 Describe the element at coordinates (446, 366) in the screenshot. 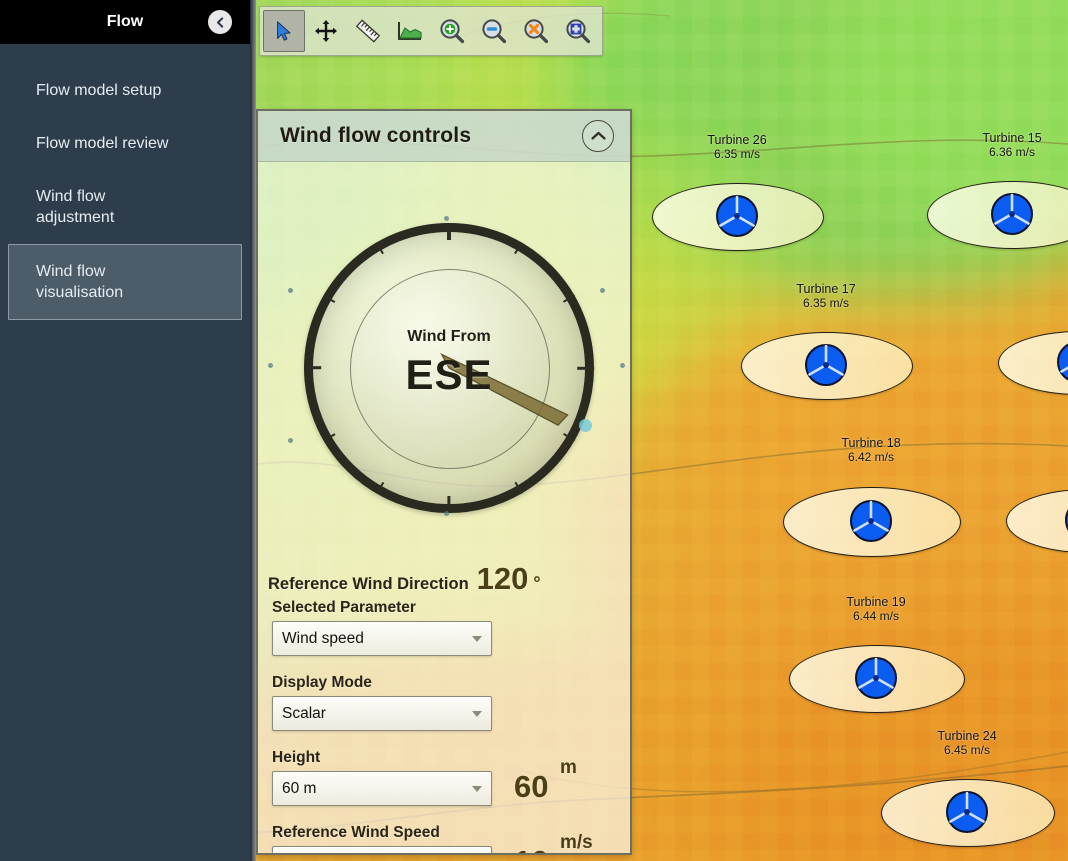

I see `wind-direction-dial: Wind From ESE` at that location.